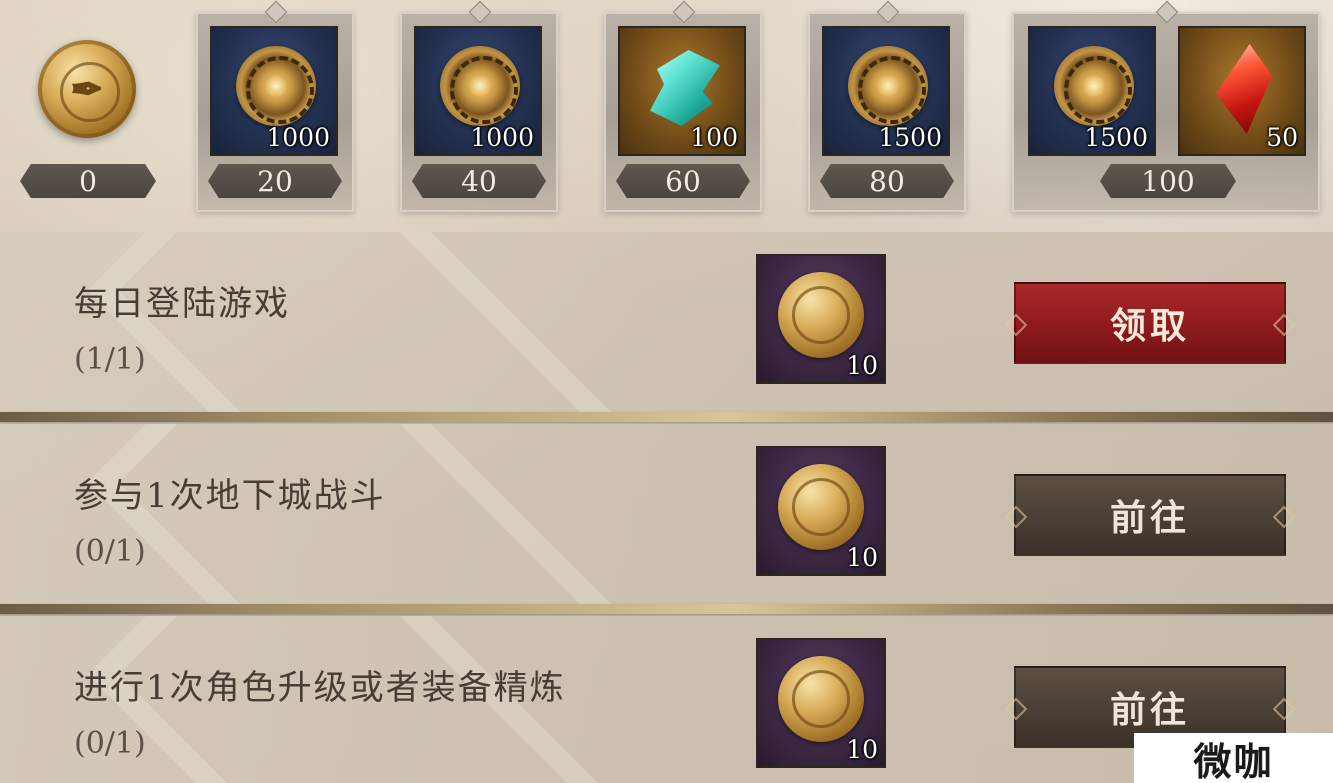 The image size is (1333, 783). What do you see at coordinates (887, 181) in the screenshot?
I see `milestone-label-80: 80` at bounding box center [887, 181].